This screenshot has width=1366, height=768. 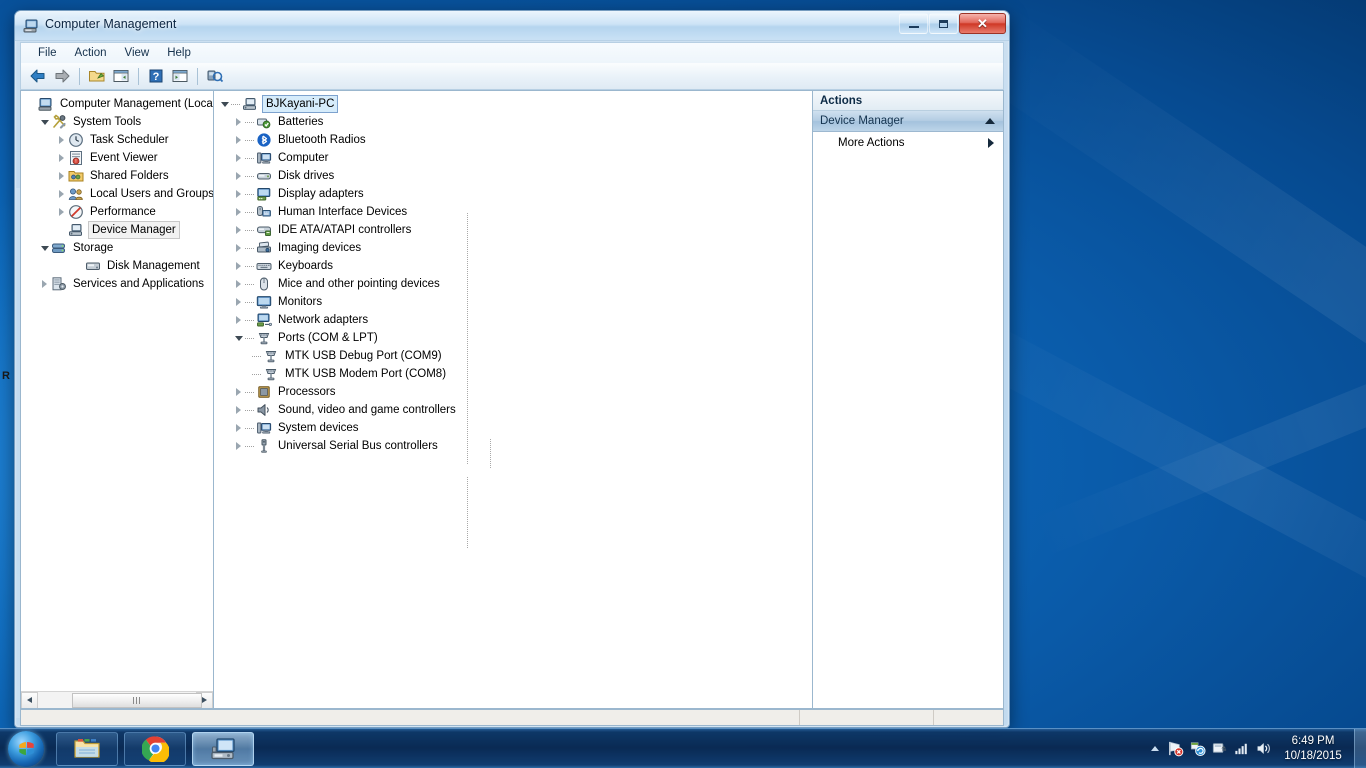 I want to click on device-node-mtk-usb-debug-port: MTK USB Debug Port (COM9), so click(x=515, y=356).